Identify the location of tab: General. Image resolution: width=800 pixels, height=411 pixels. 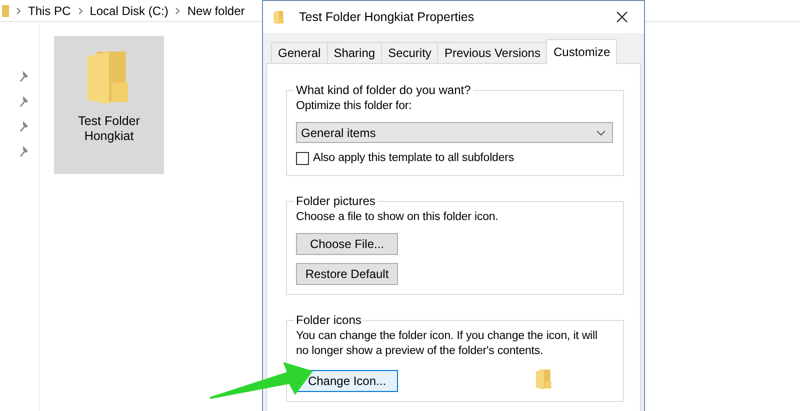
(299, 52).